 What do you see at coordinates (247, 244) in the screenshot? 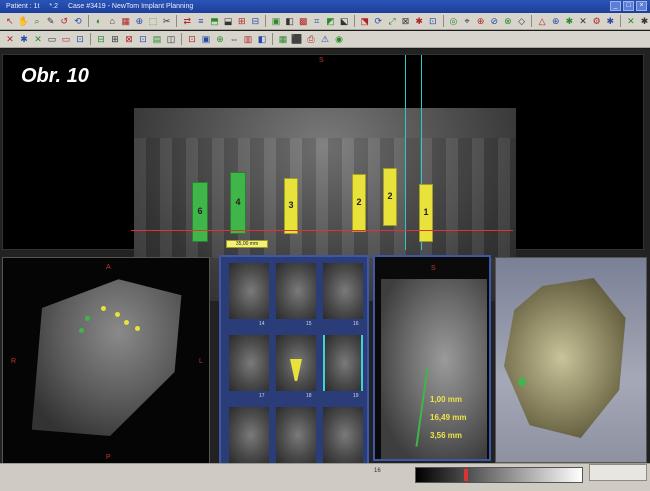
I see `measurement-tag: 35,00 mm` at bounding box center [247, 244].